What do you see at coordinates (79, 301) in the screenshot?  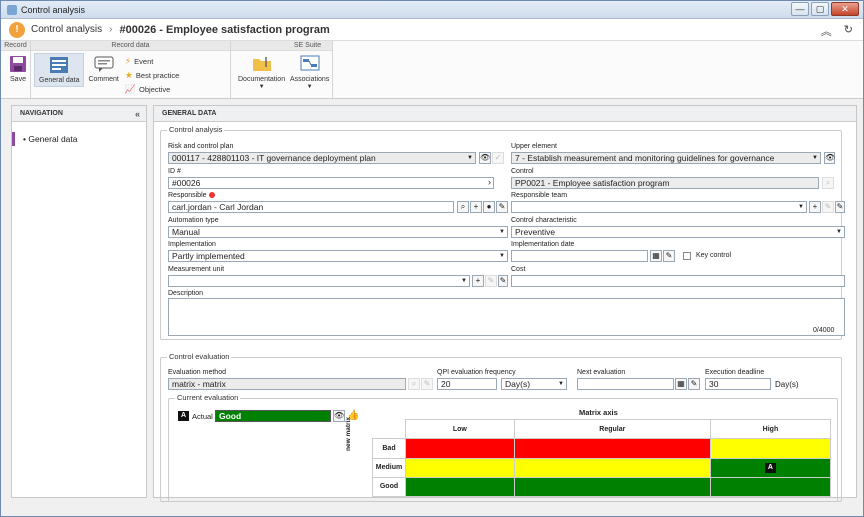 I see `navigation-panel: NAVIGATION « • General data` at bounding box center [79, 301].